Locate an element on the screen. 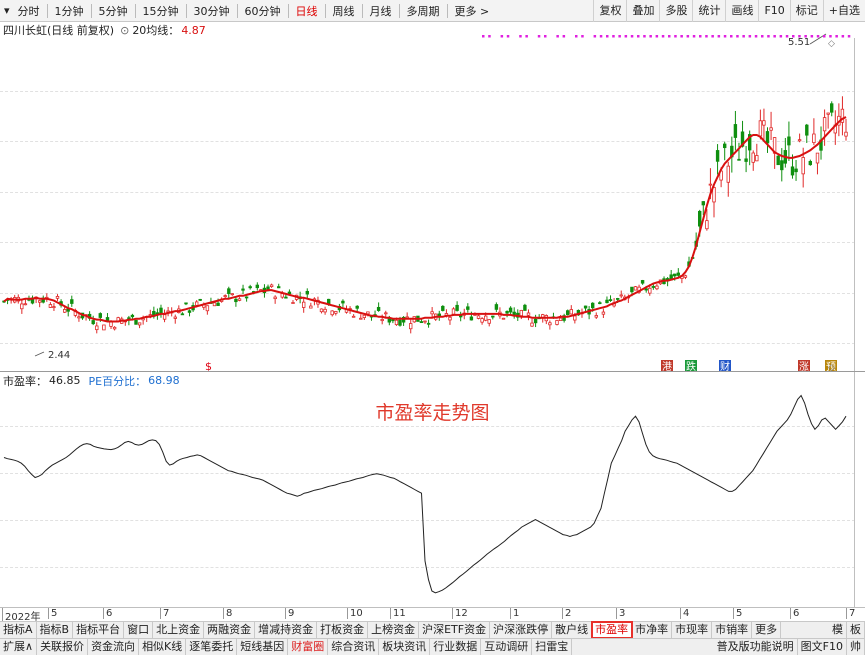 This screenshot has height=655, width=865. bottom-tab: 市现率 is located at coordinates (692, 630).